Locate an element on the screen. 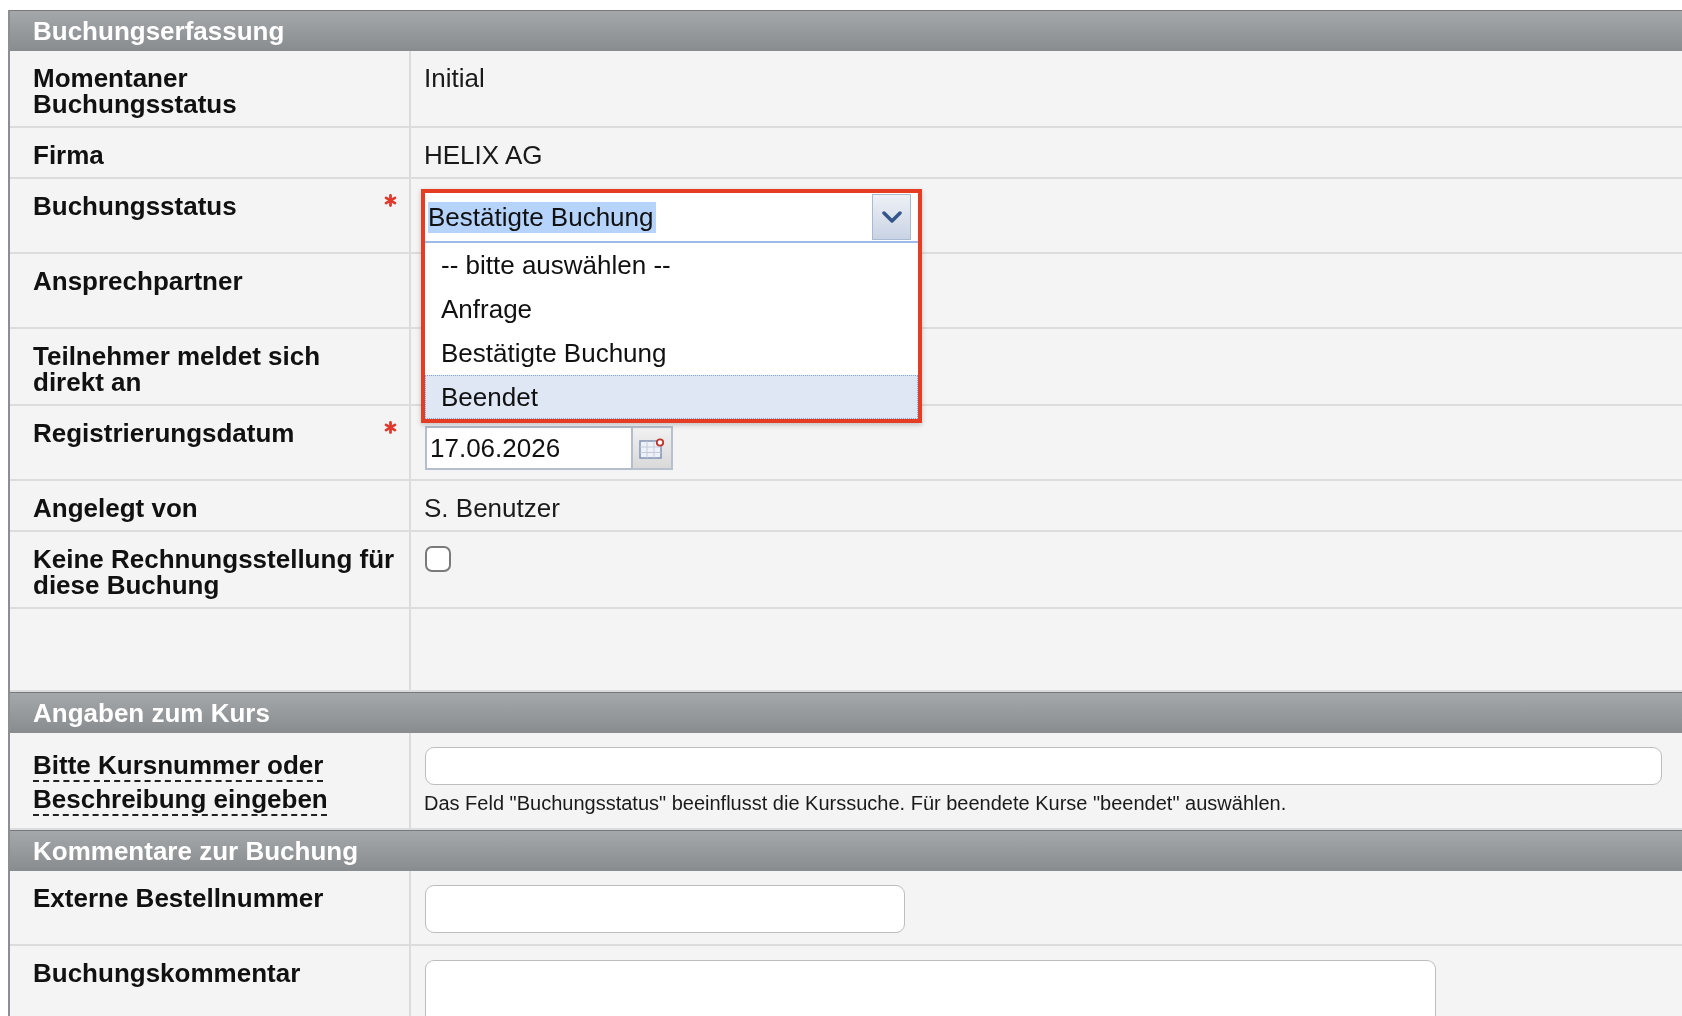  calendar-icon is located at coordinates (652, 448).